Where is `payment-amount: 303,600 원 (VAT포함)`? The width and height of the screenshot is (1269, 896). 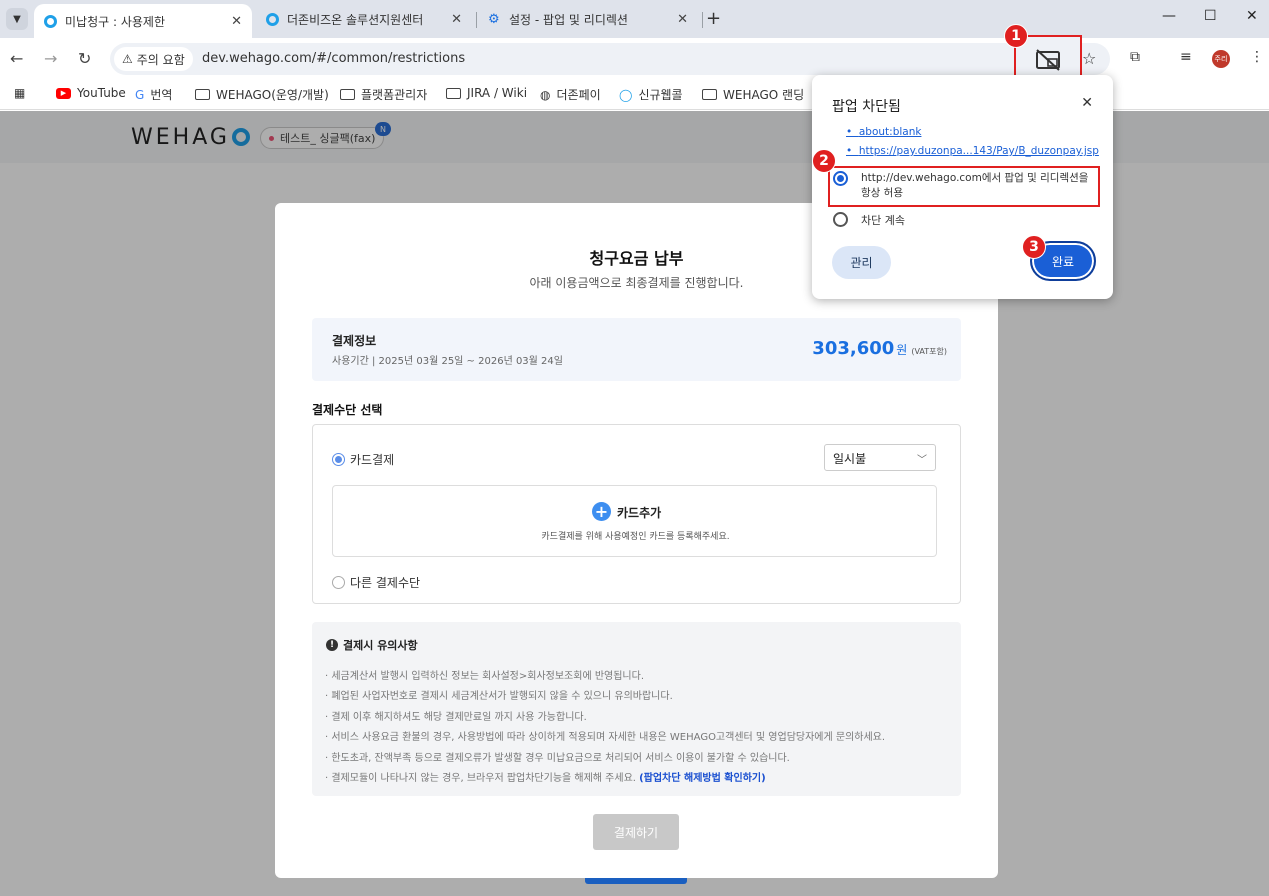
payment-amount: 303,600 원 (VAT포함) is located at coordinates (879, 348).